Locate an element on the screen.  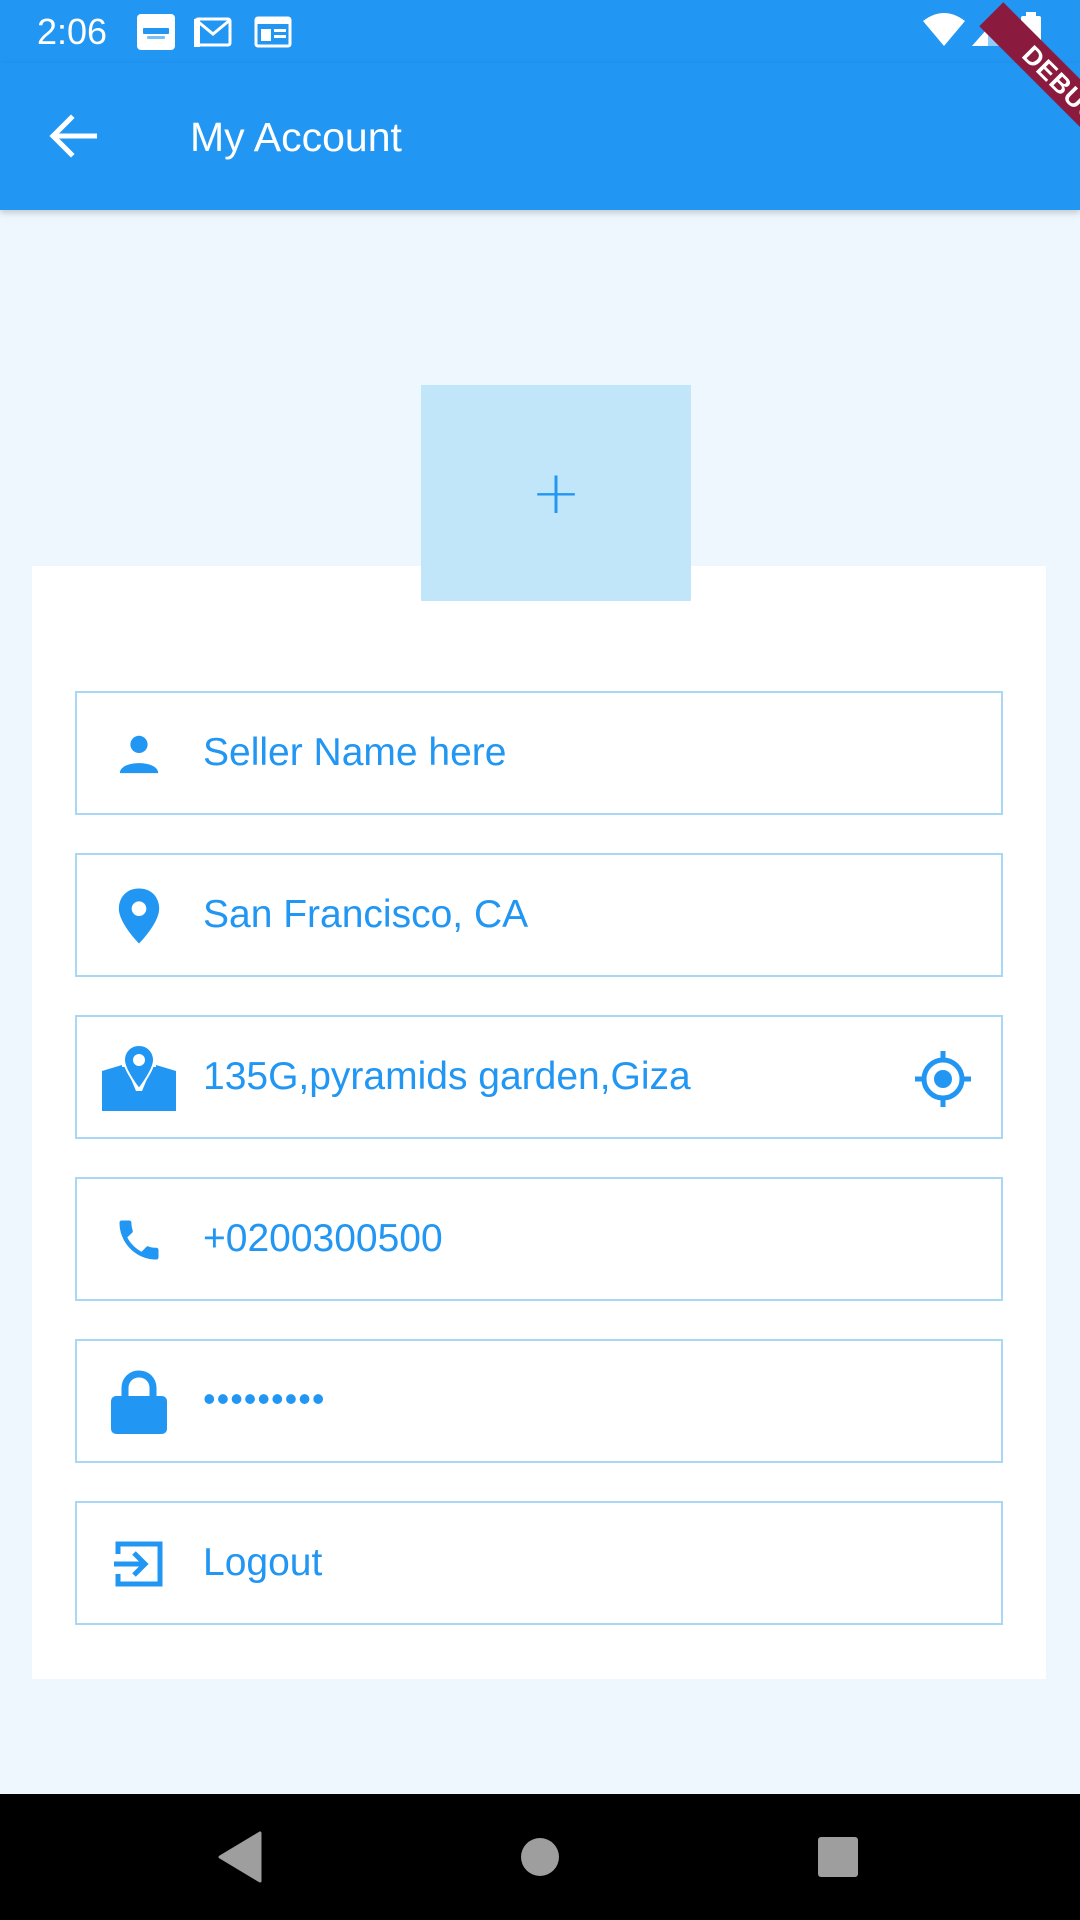
plus-icon: + is located at coordinates (556, 493).